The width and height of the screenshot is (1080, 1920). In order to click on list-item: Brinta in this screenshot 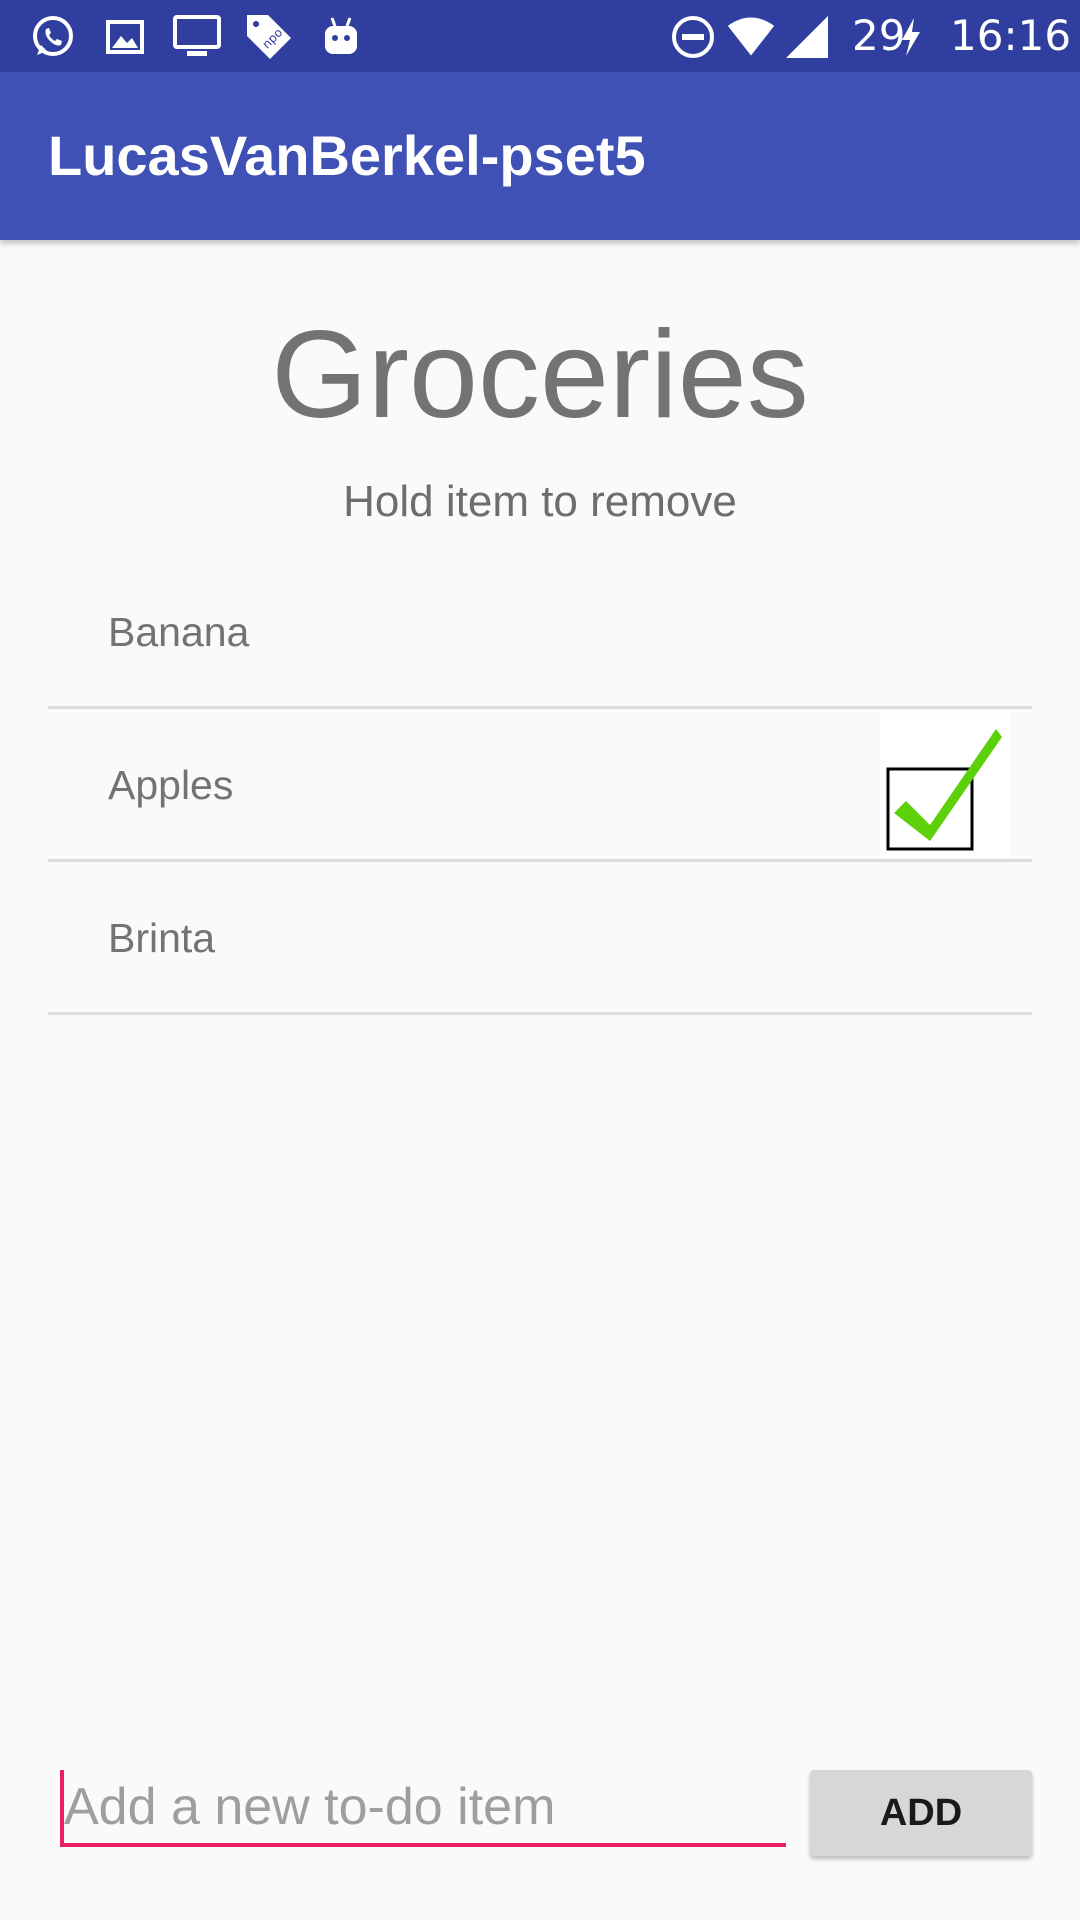, I will do `click(540, 938)`.